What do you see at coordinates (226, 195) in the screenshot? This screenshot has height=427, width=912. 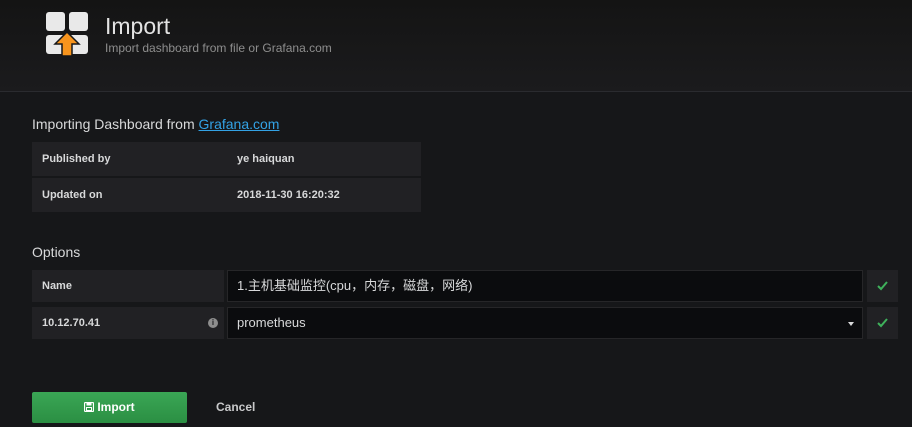 I see `updated-on-row: Updated on 2018-11-30 16:20:32` at bounding box center [226, 195].